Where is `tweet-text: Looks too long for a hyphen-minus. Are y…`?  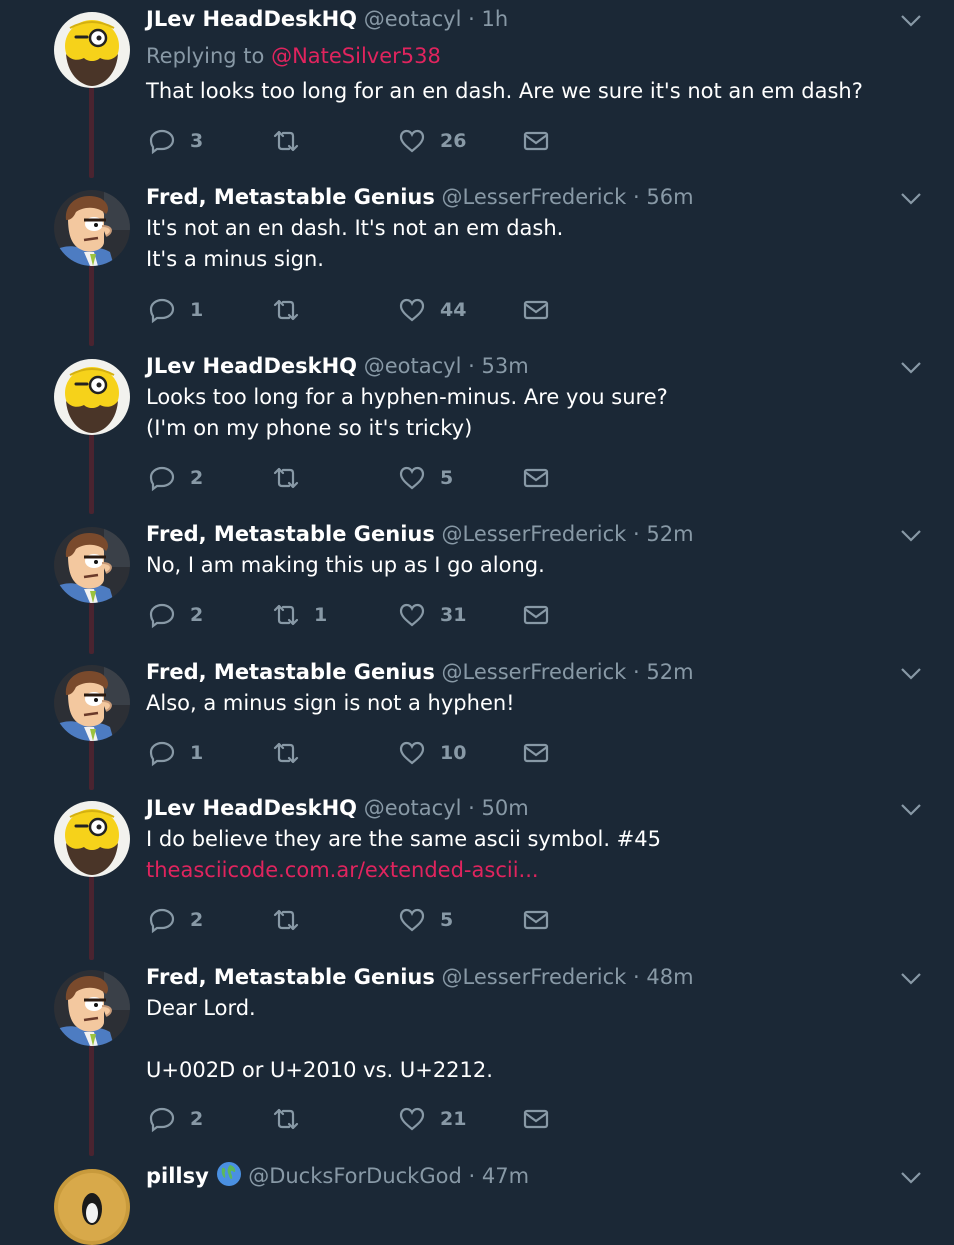
tweet-text: Looks too long for a hyphen-minus. Are y… is located at coordinates (530, 413).